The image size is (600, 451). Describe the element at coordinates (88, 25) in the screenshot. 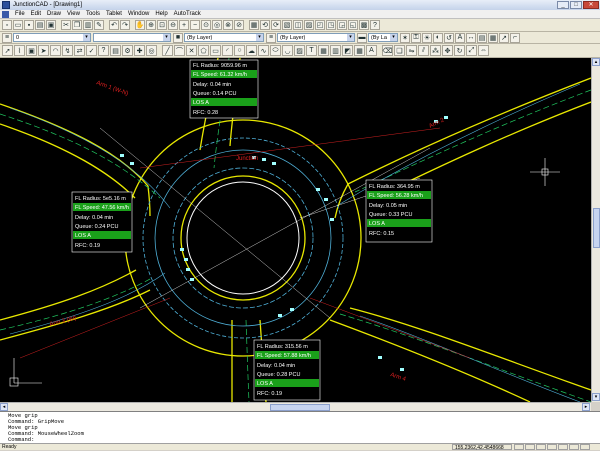

I see `paste-icon: ▥` at that location.